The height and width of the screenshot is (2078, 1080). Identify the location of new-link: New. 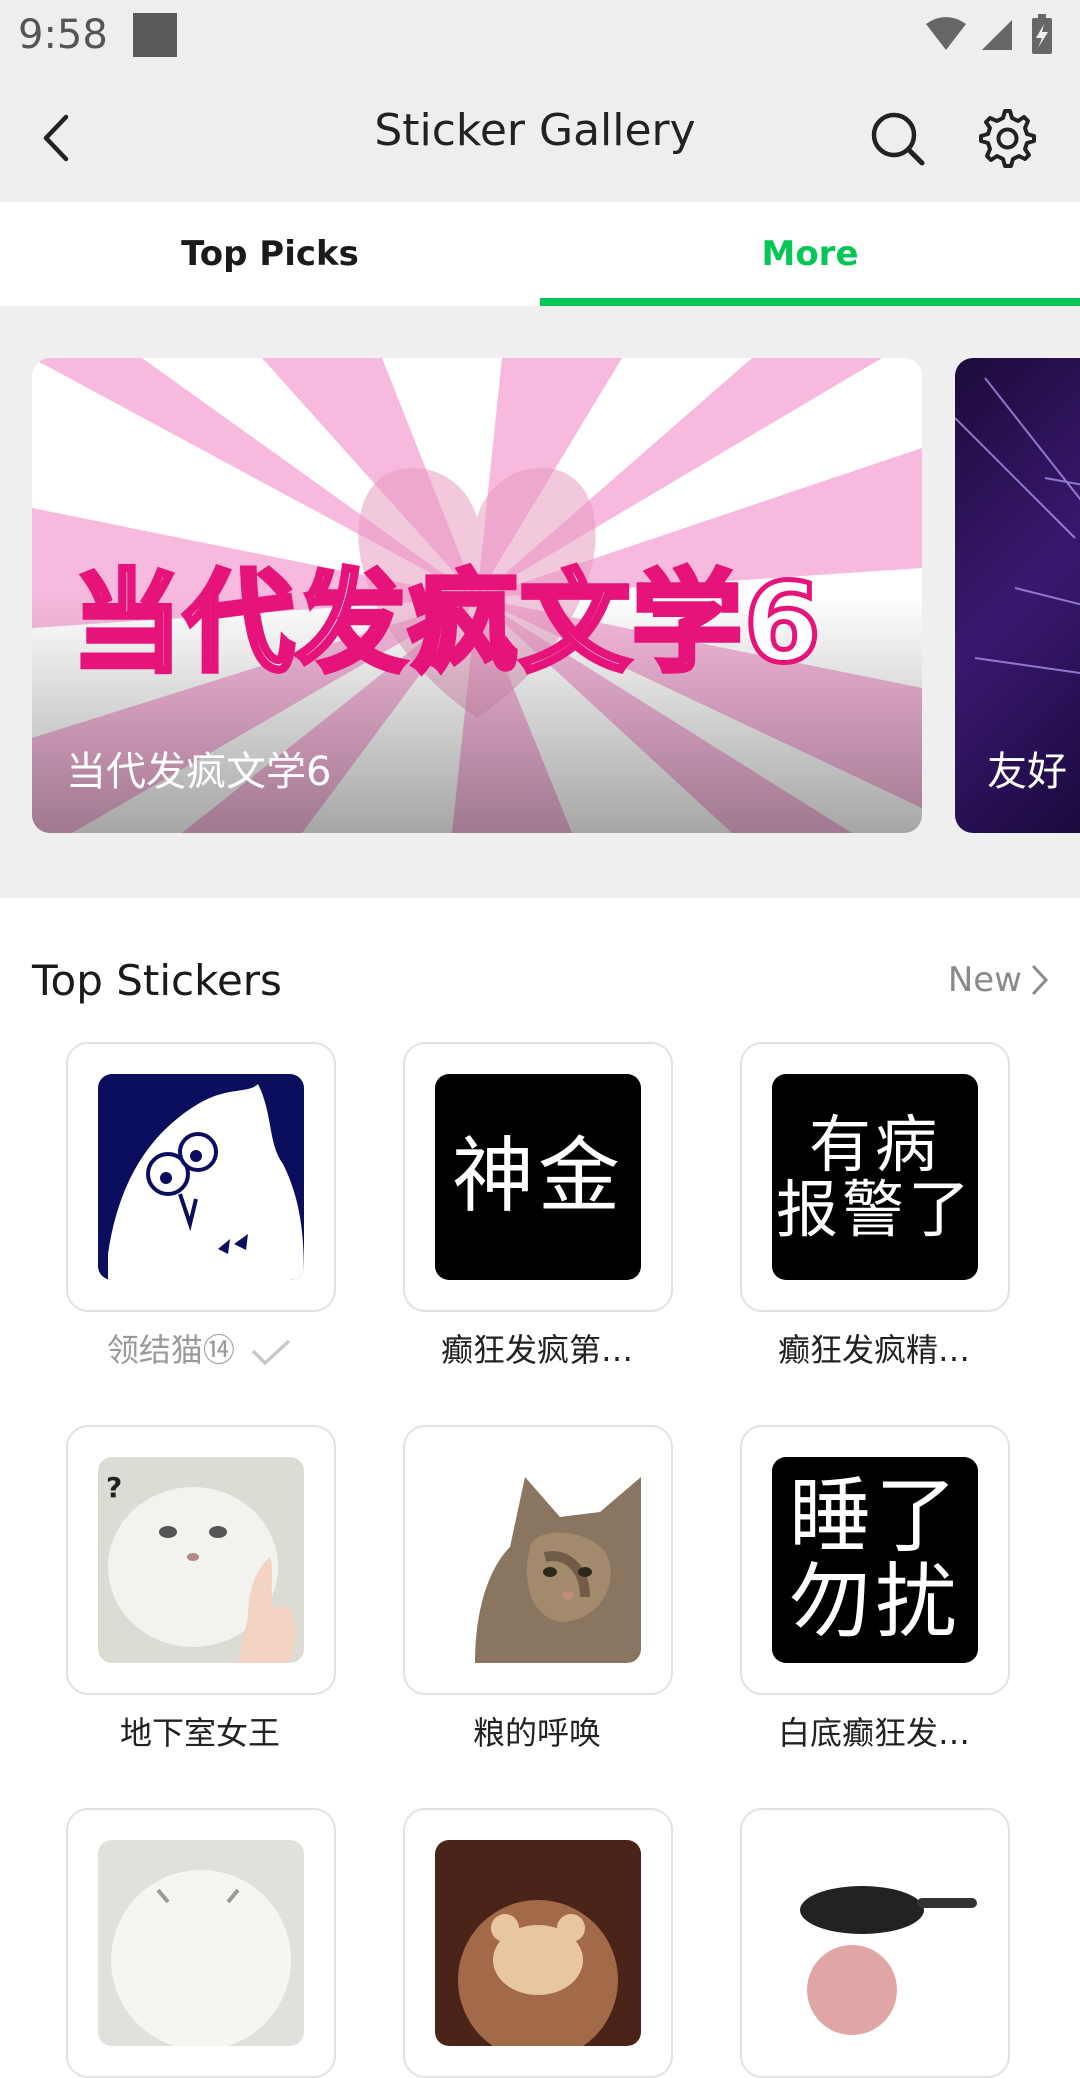
(999, 980).